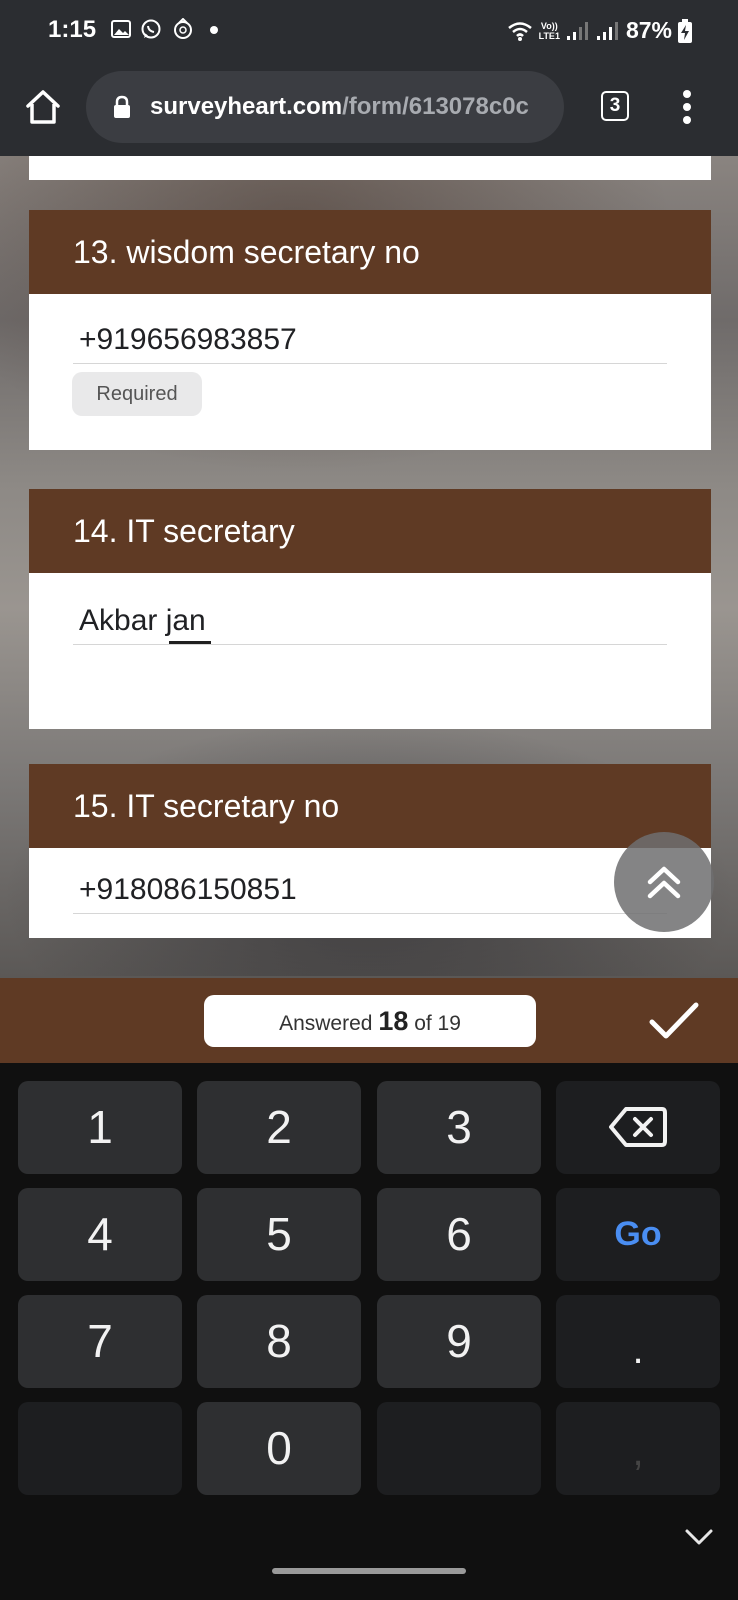  Describe the element at coordinates (279, 1341) in the screenshot. I see `key-8: 8` at that location.